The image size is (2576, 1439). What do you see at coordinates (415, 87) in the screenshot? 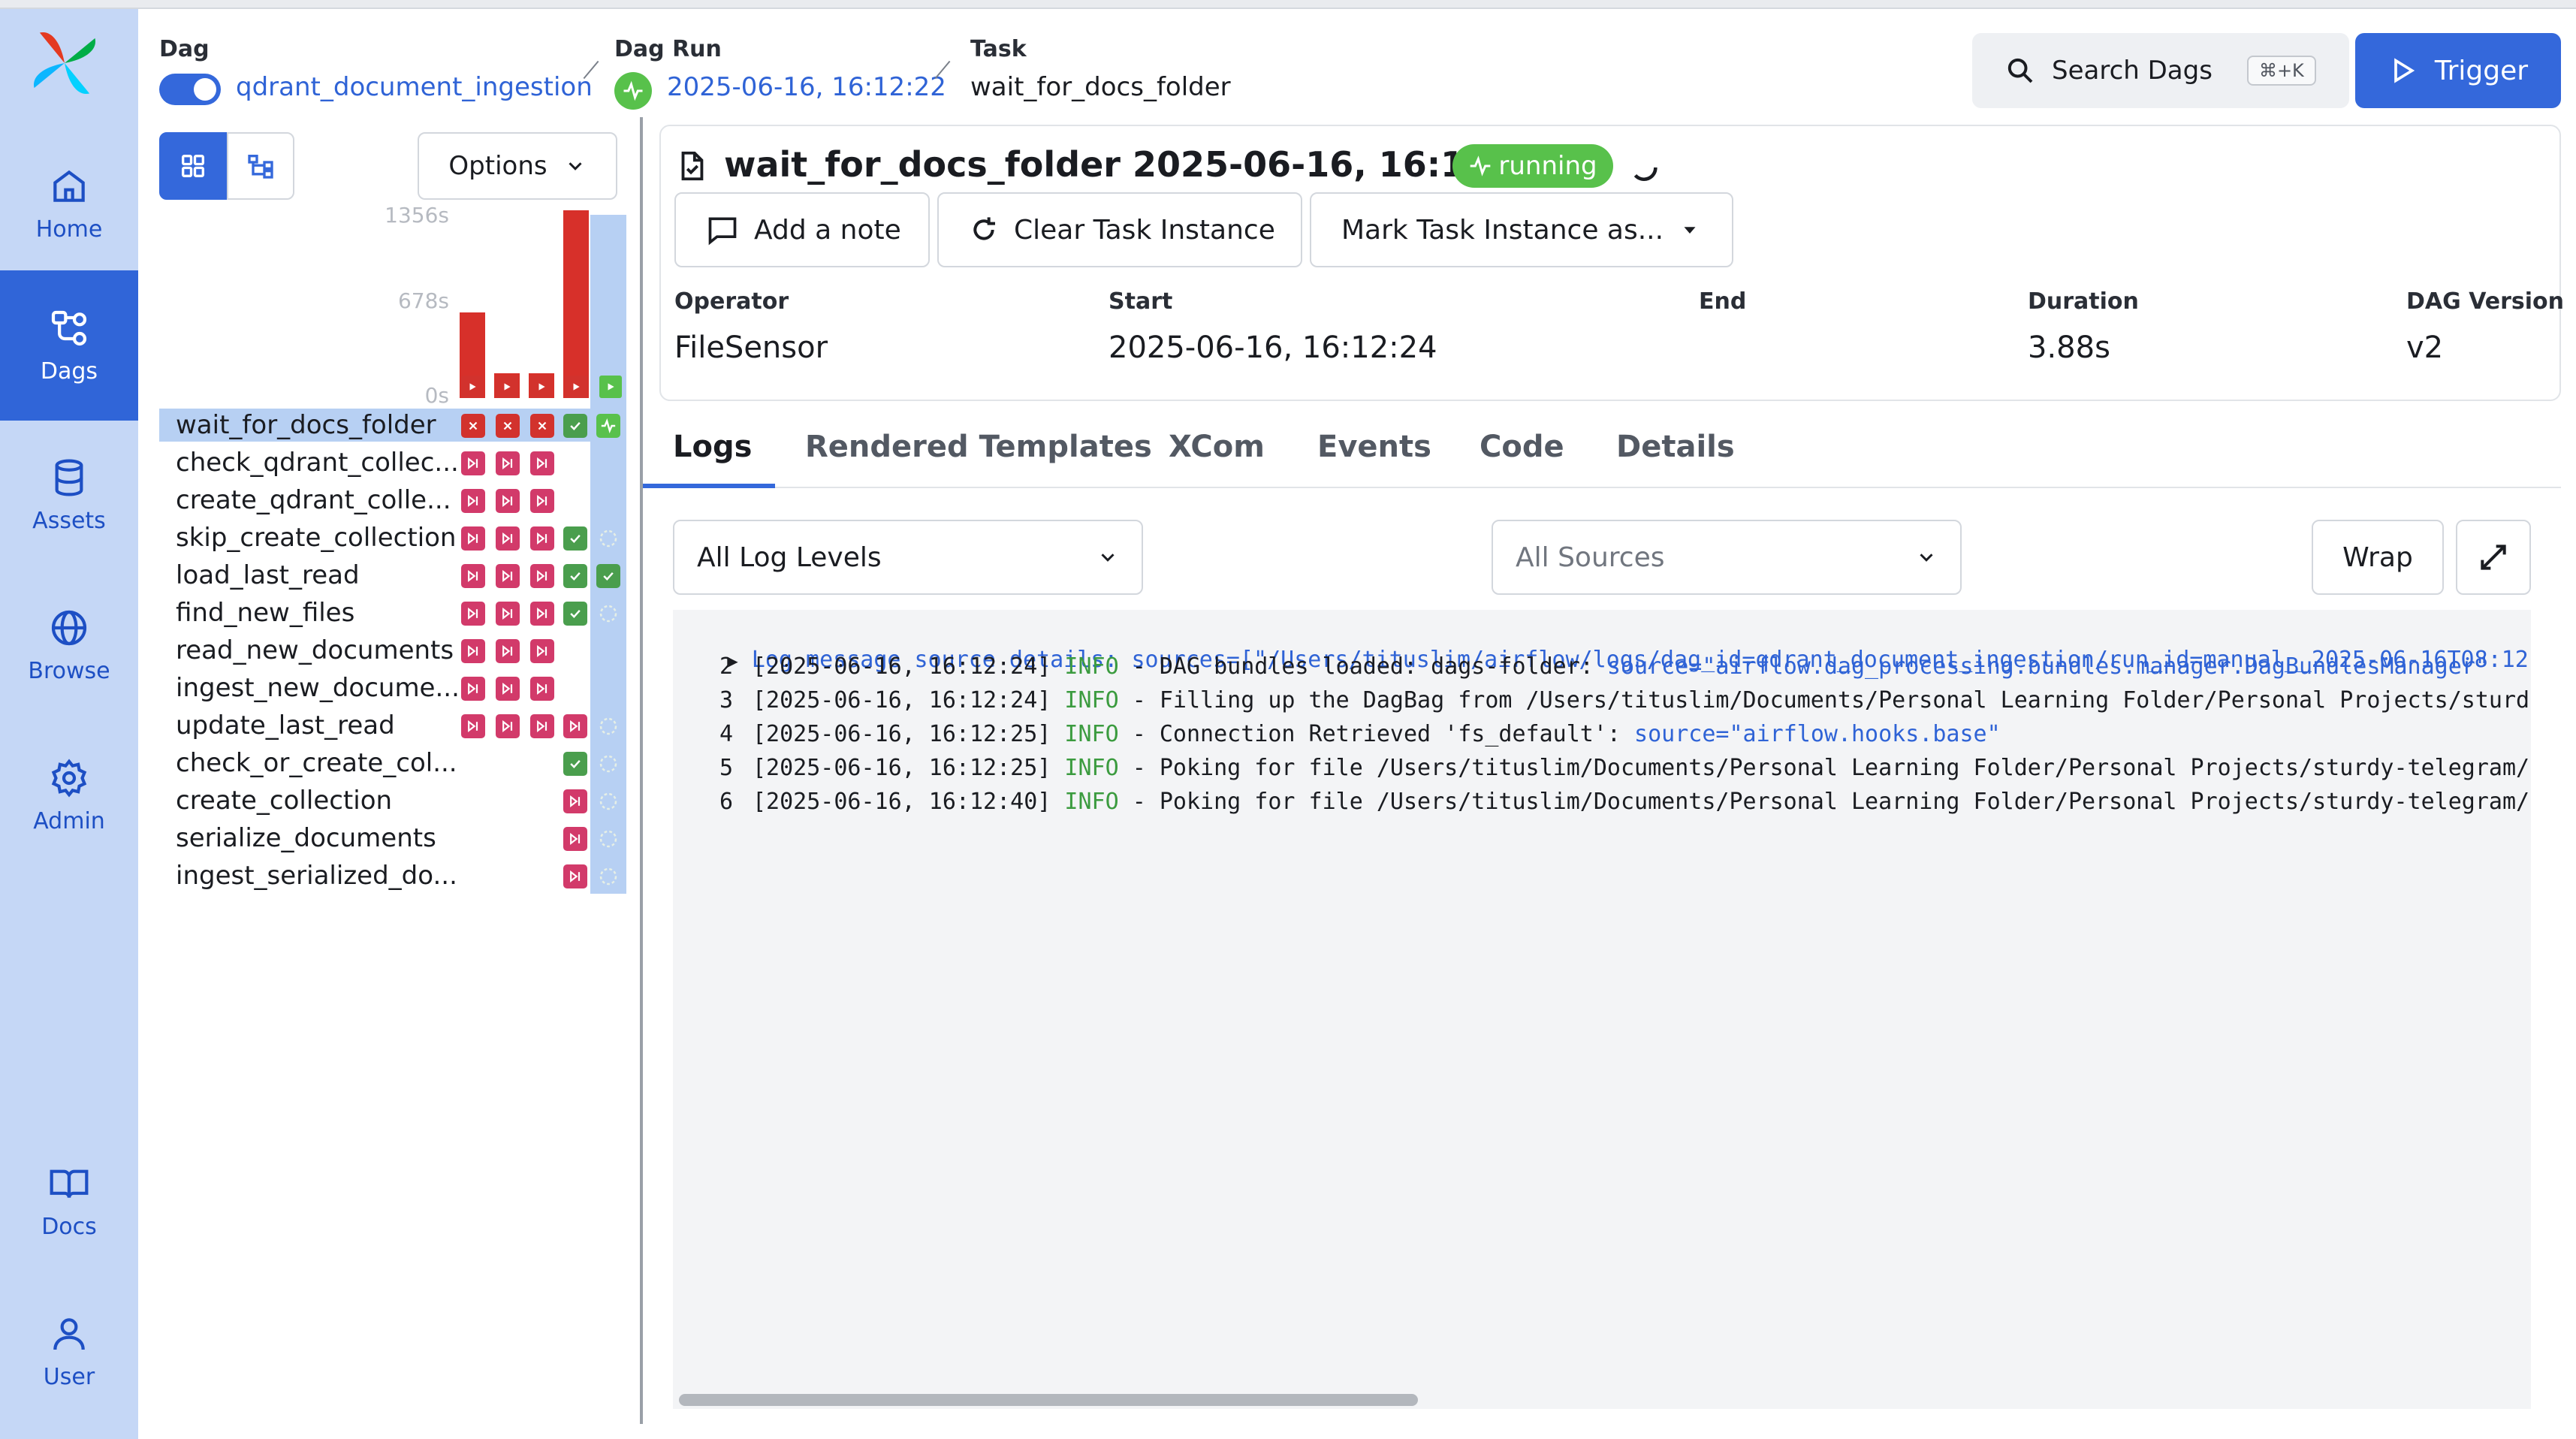
I see `breadcrumb-dag-link: qdrant_document_ingestion` at bounding box center [415, 87].